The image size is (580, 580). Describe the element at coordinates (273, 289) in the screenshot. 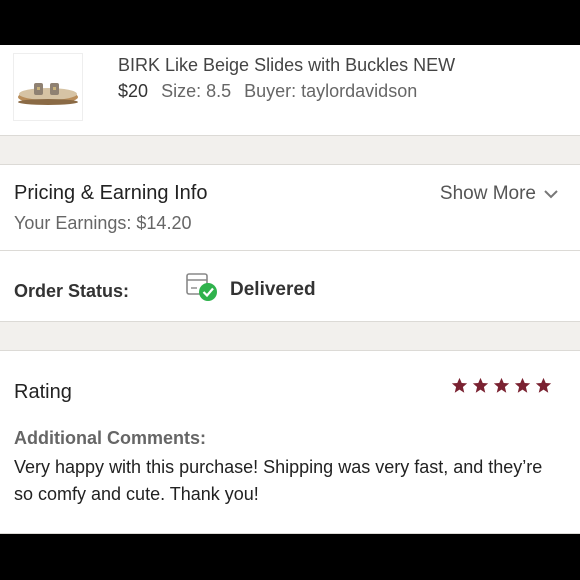

I see `order-status-value: Delivered` at that location.